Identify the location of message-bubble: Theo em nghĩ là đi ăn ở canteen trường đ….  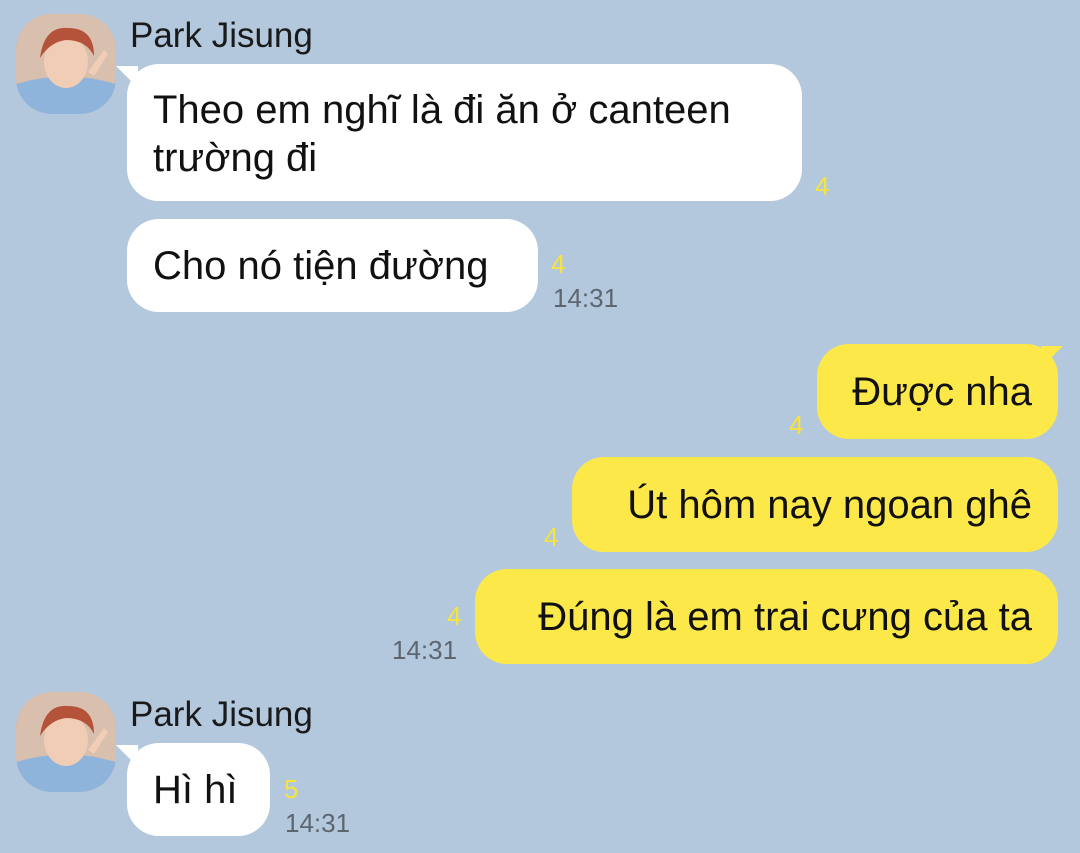
(464, 132).